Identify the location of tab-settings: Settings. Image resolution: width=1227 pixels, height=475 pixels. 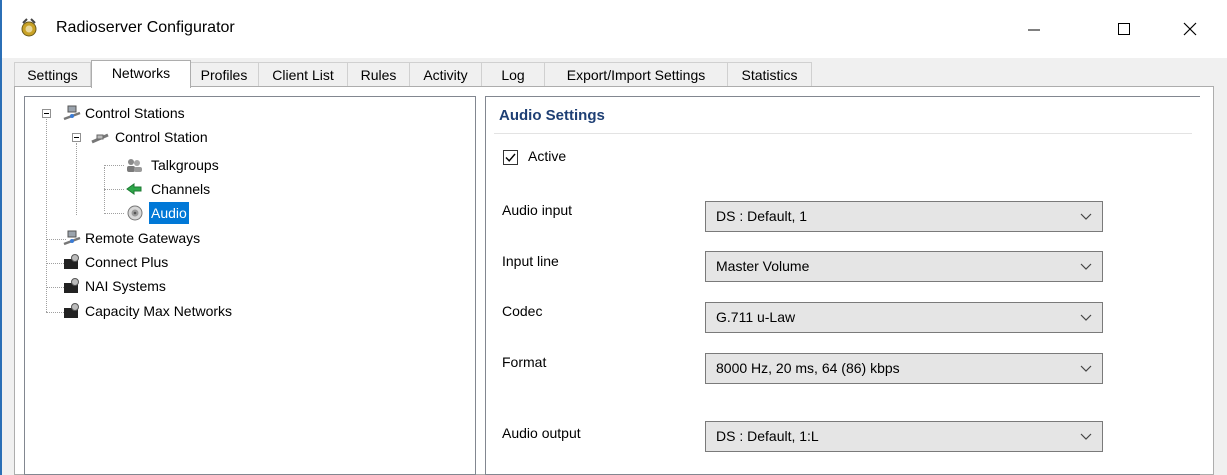
(52, 74).